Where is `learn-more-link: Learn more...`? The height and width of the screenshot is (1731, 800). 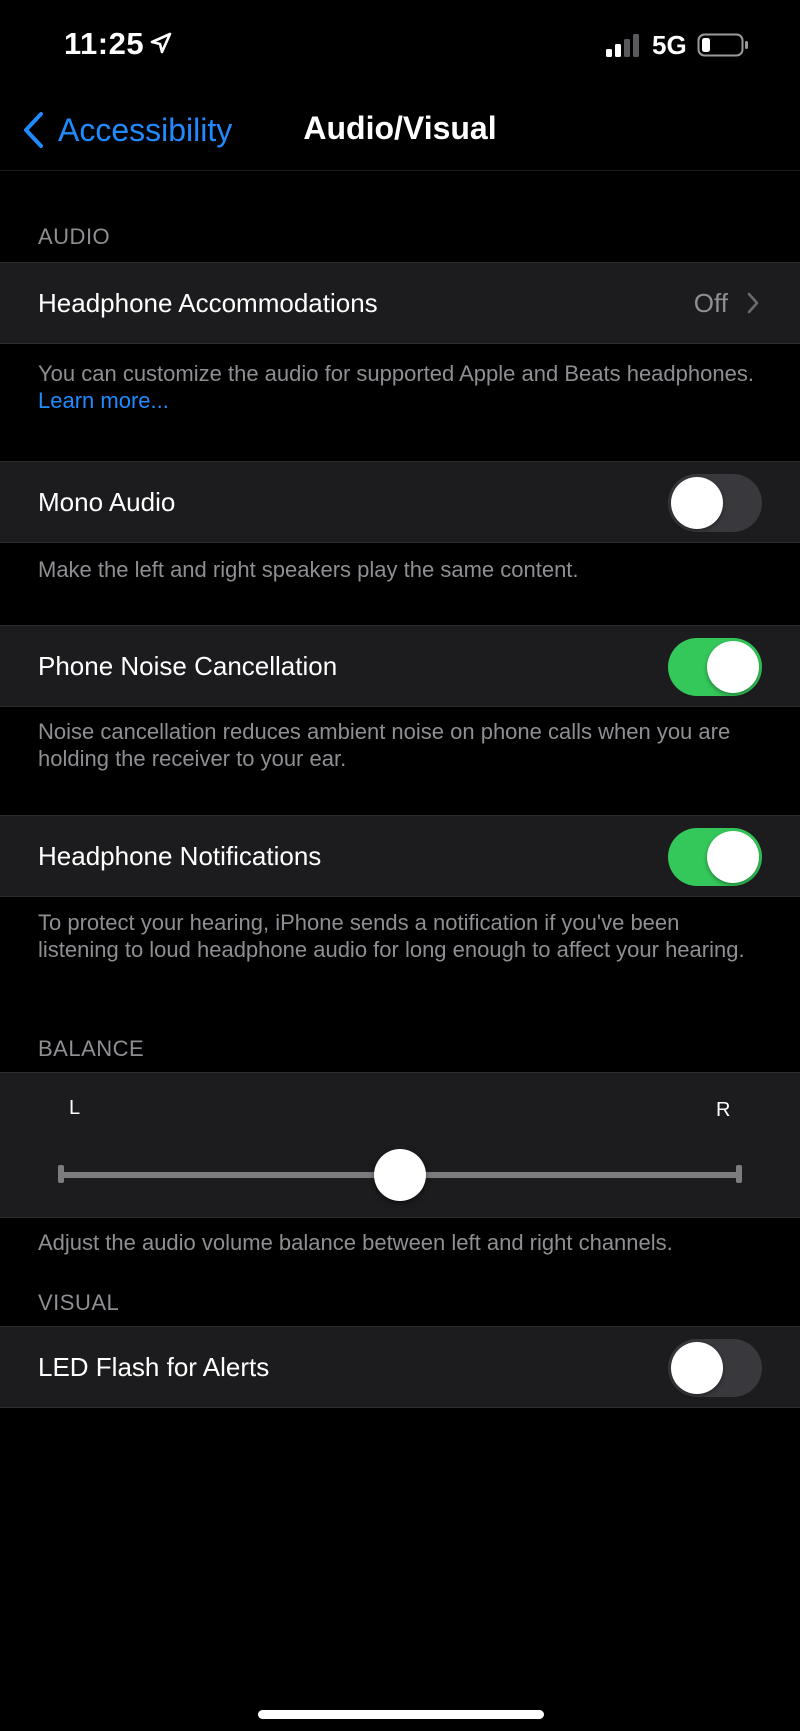
learn-more-link: Learn more... is located at coordinates (103, 400).